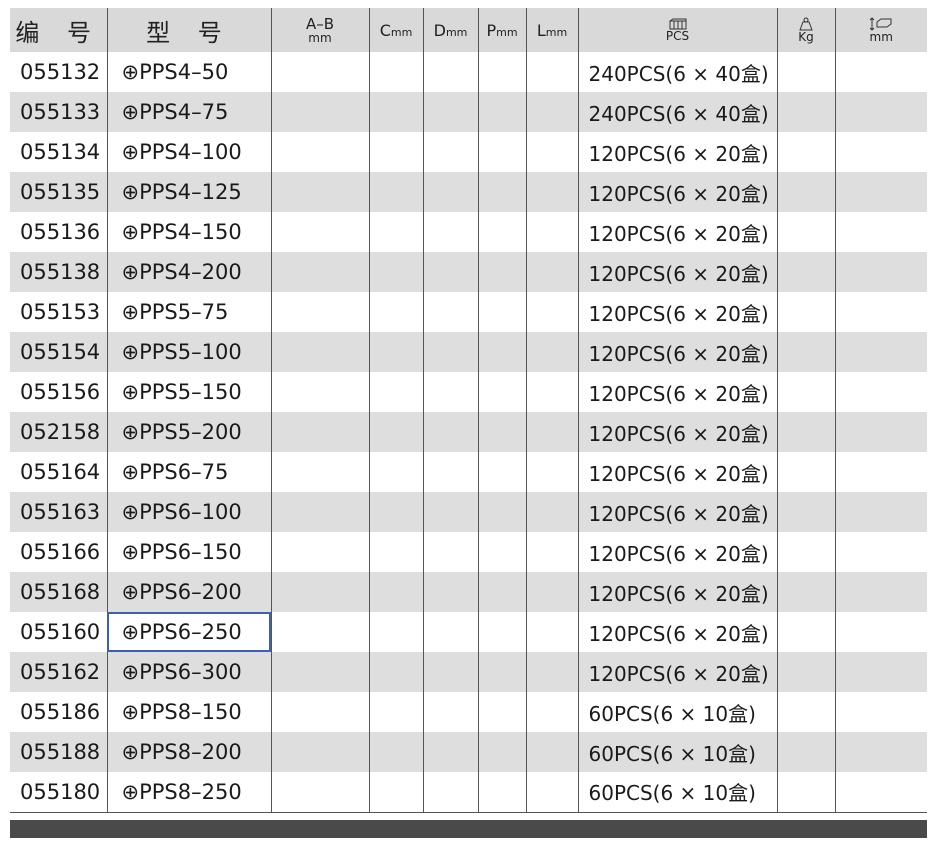  I want to click on header-c-unit: mm, so click(401, 32).